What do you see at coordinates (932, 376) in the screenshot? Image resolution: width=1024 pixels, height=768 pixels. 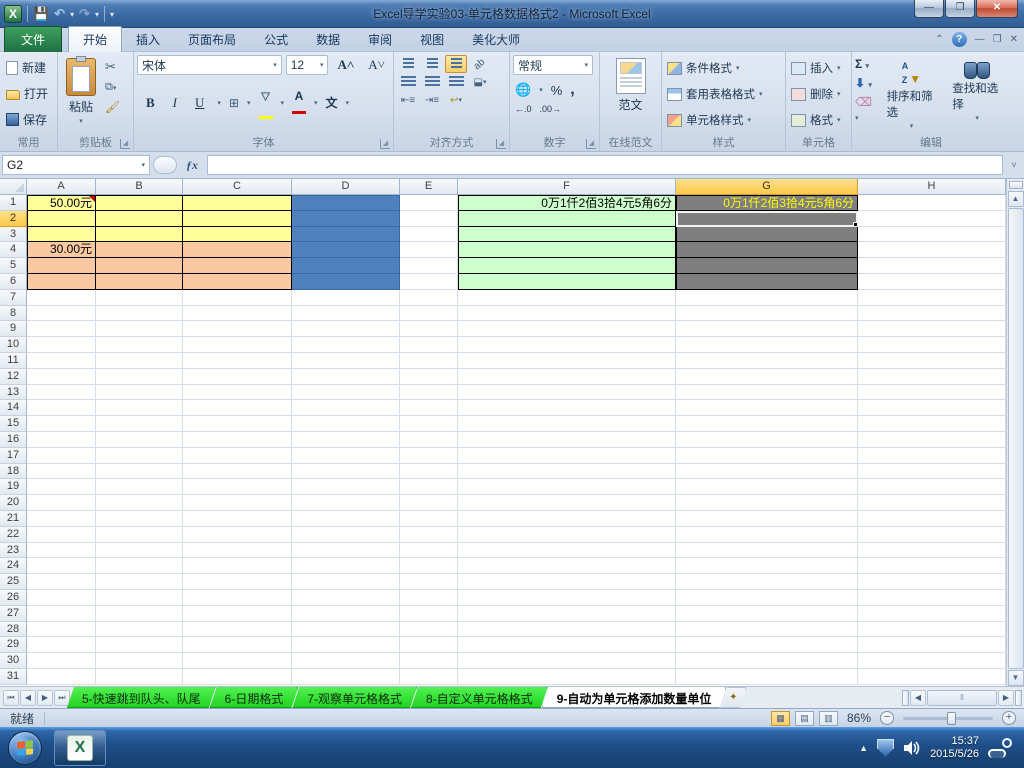 I see `cell-H12` at bounding box center [932, 376].